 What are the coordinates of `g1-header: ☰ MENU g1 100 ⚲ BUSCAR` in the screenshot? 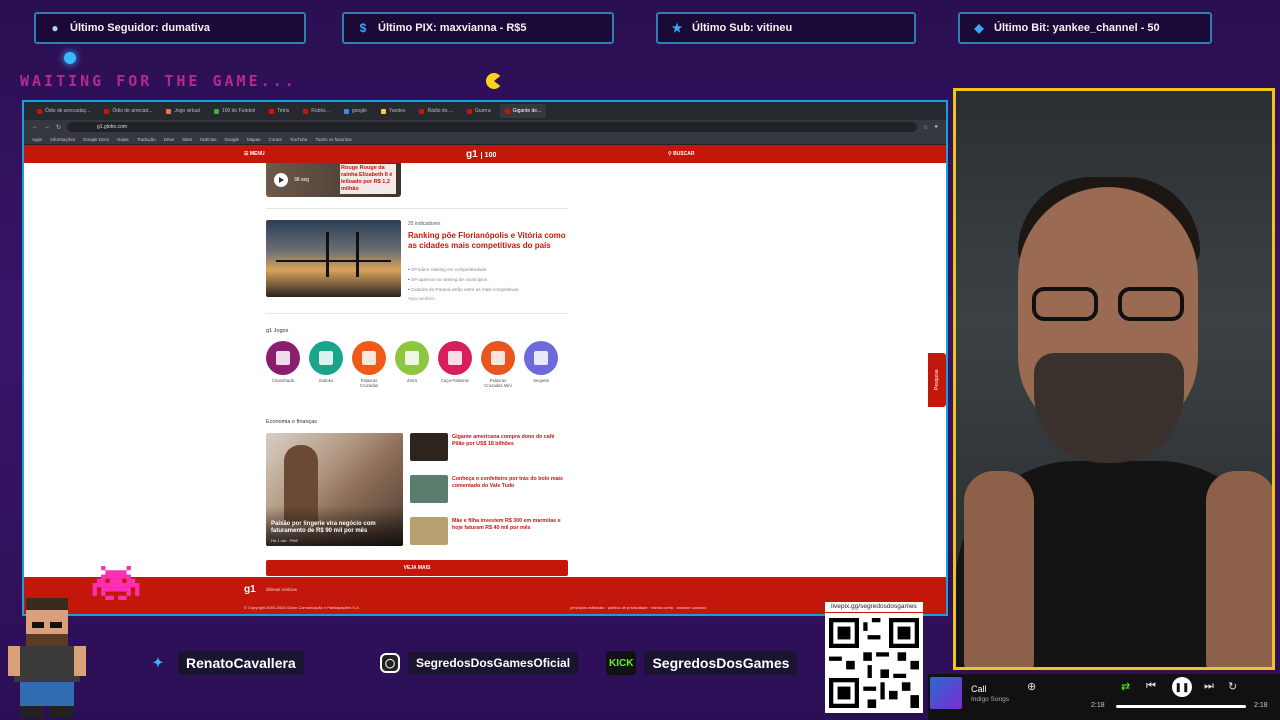 It's located at (485, 154).